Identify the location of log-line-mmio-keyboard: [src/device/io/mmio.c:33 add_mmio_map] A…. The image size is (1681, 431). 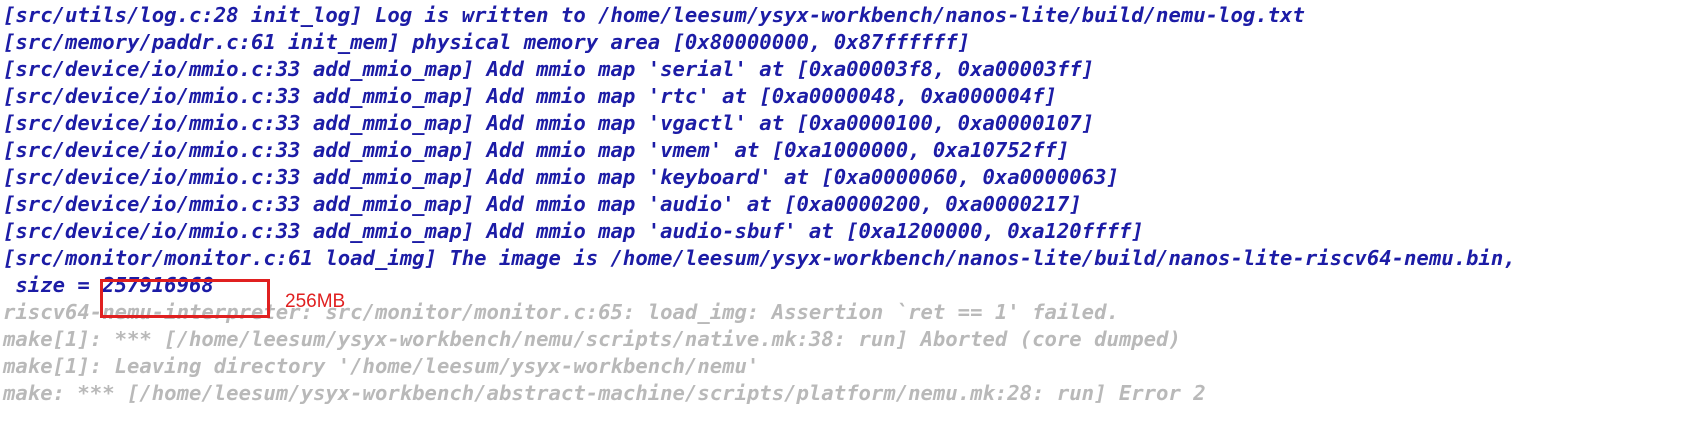
(561, 177).